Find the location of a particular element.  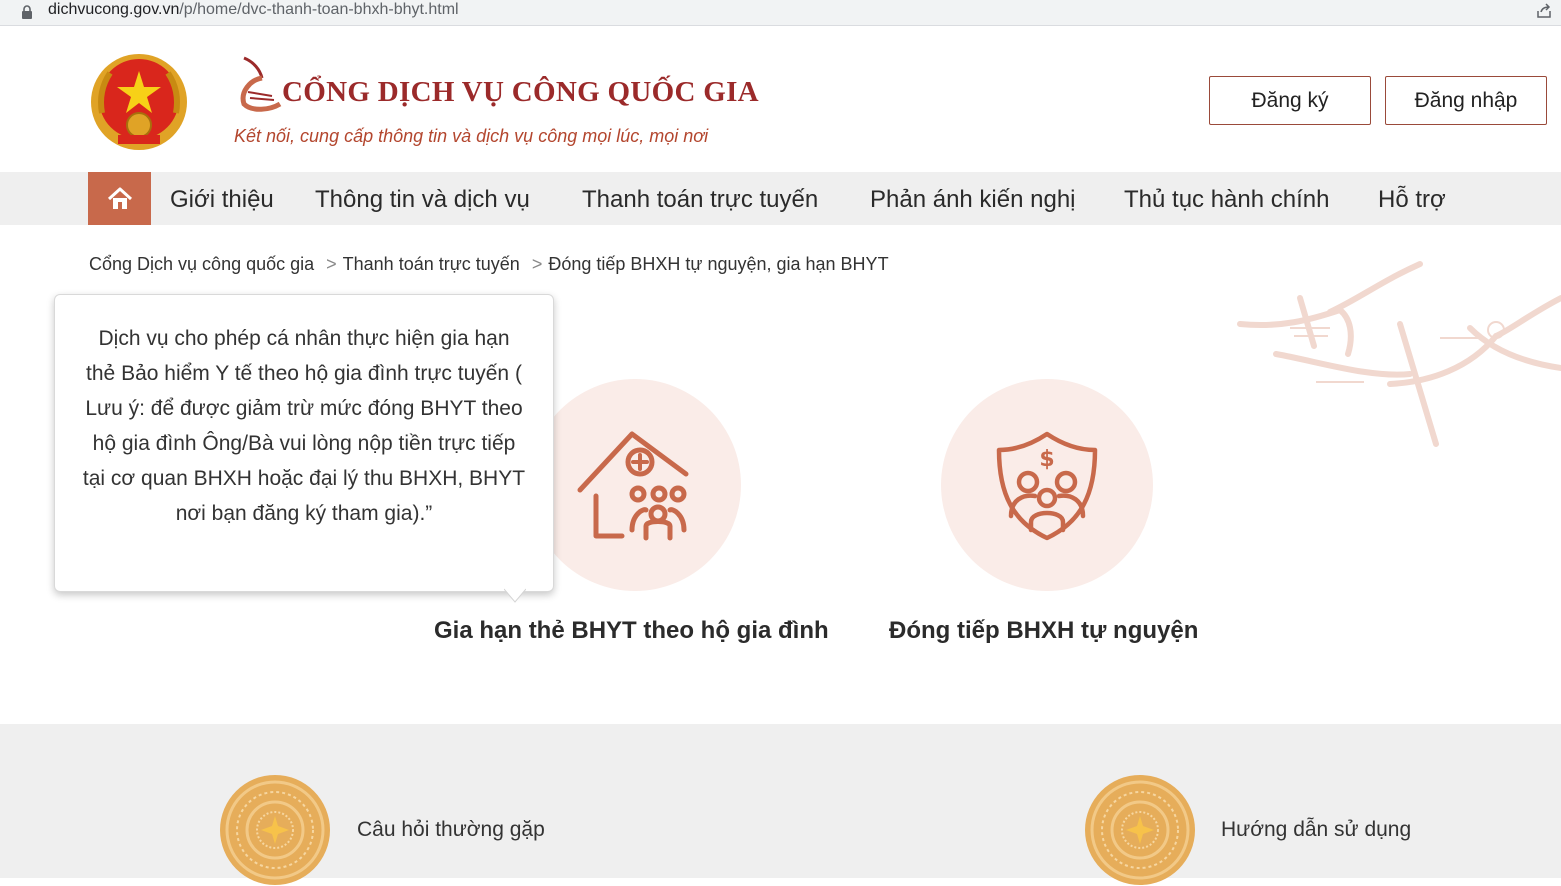

nav-item-ho-tro: Hỗ trợ is located at coordinates (1412, 198).